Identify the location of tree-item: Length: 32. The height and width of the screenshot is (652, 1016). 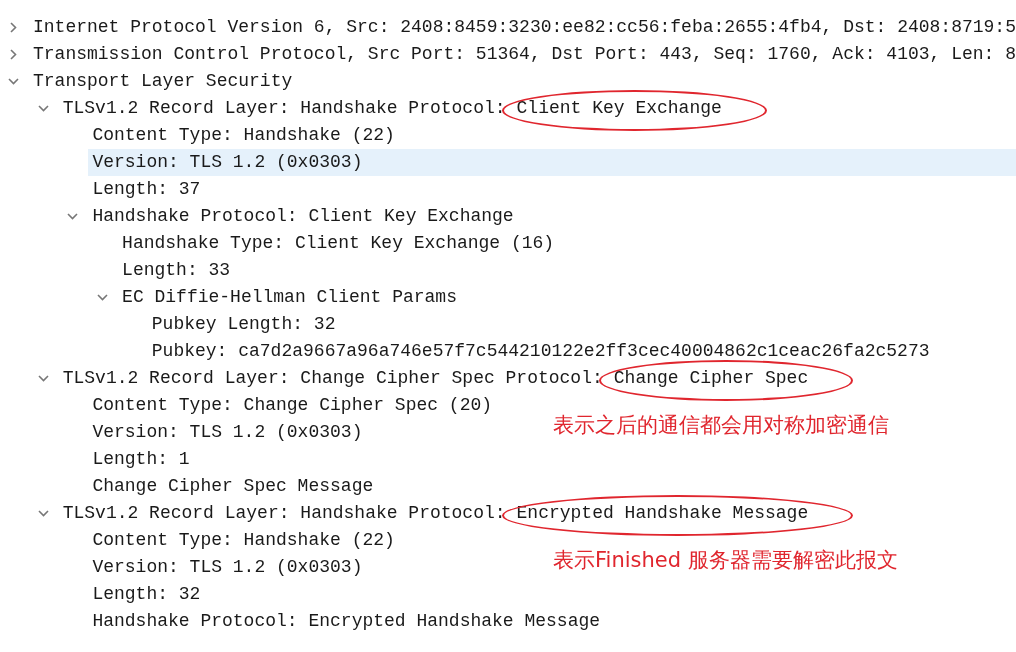
(146, 594).